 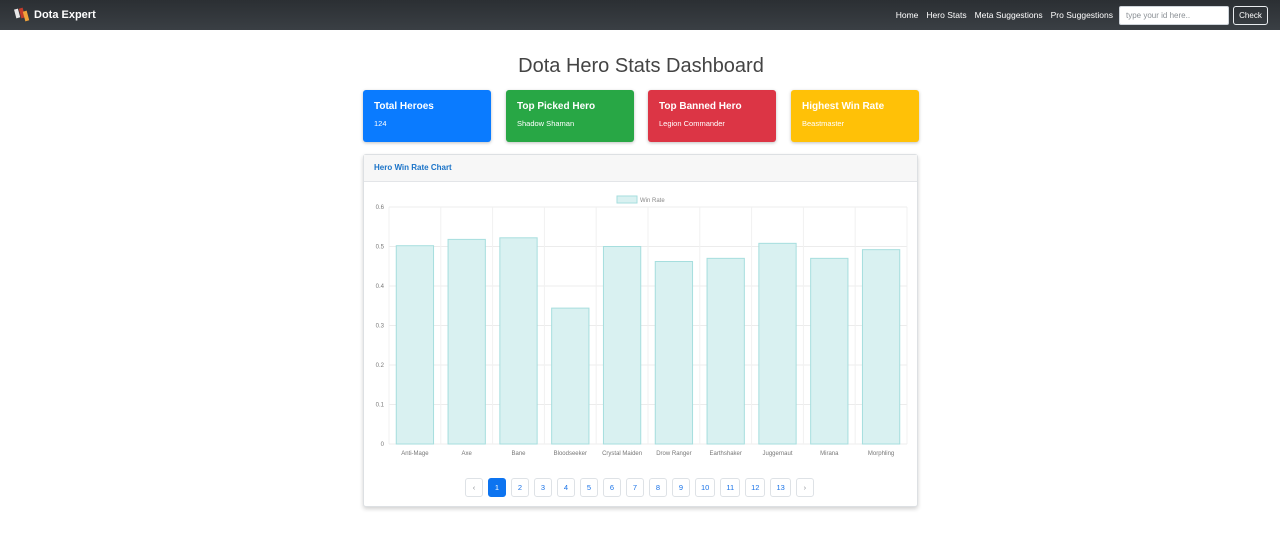 I want to click on nav-hero-stats: Hero Stats, so click(x=946, y=15).